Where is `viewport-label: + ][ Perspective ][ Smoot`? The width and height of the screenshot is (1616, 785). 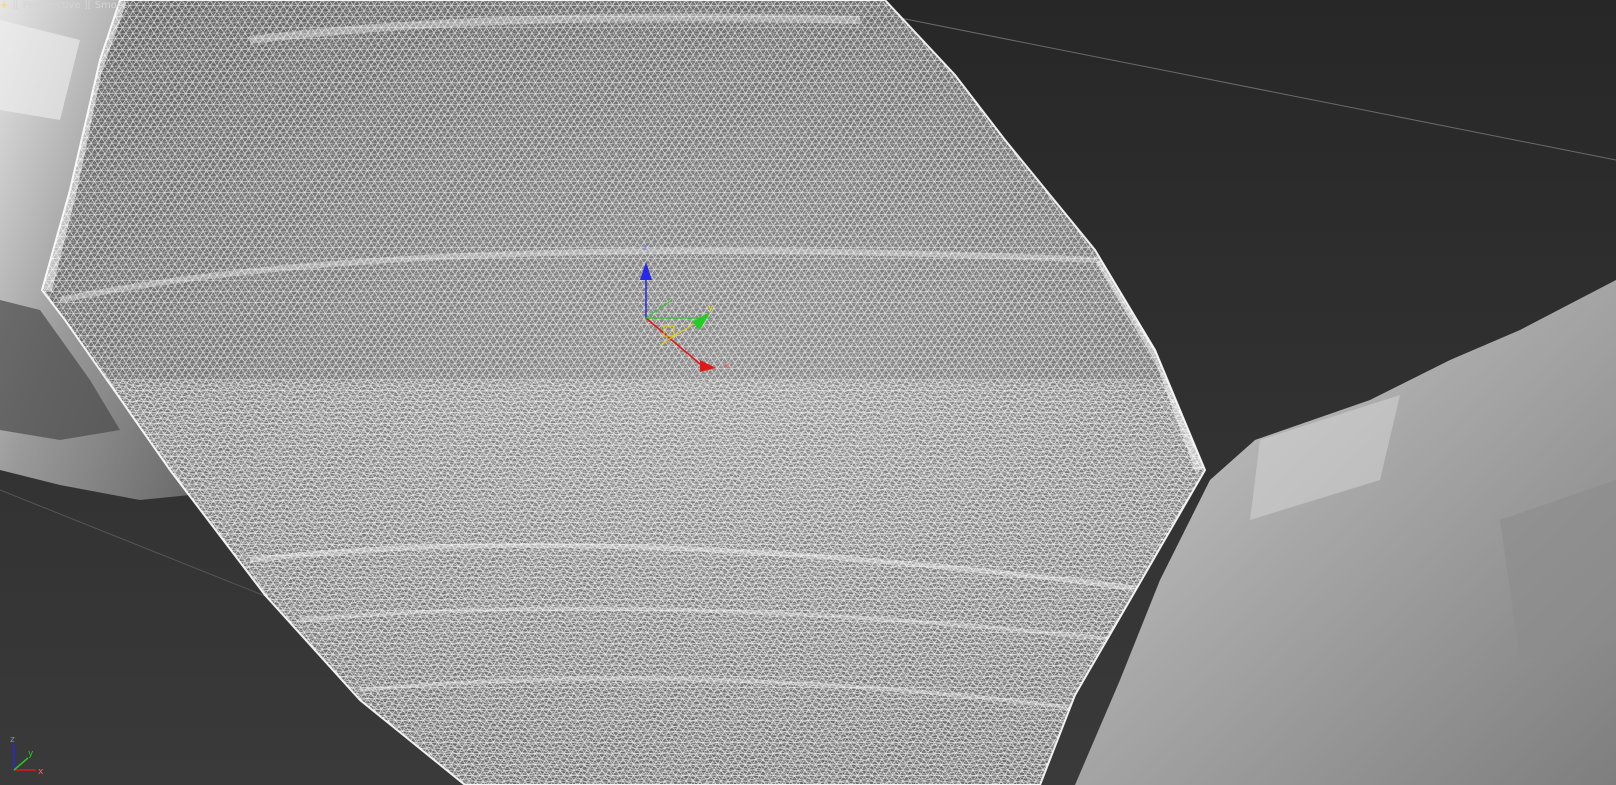 viewport-label: + ][ Perspective ][ Smoot is located at coordinates (63, 5).